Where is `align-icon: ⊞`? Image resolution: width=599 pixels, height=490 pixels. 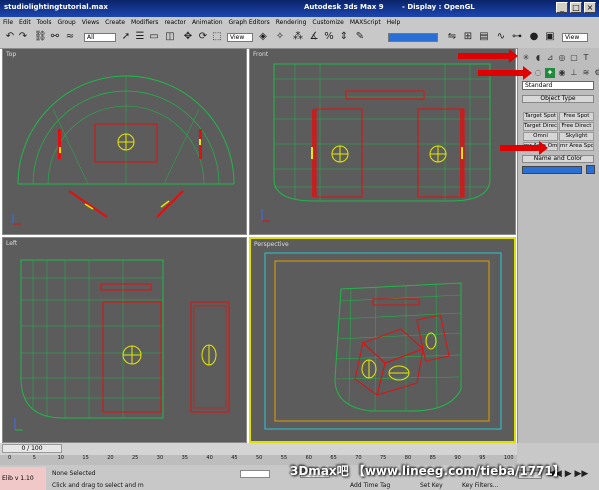
align-icon: ⊞ is located at coordinates (468, 37).